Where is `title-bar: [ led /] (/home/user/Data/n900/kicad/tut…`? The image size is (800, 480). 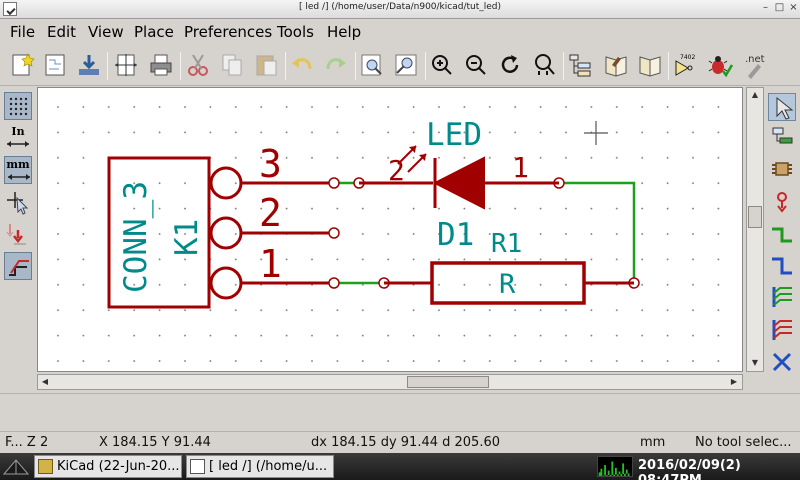 title-bar: [ led /] (/home/user/Data/n900/kicad/tut… is located at coordinates (400, 9).